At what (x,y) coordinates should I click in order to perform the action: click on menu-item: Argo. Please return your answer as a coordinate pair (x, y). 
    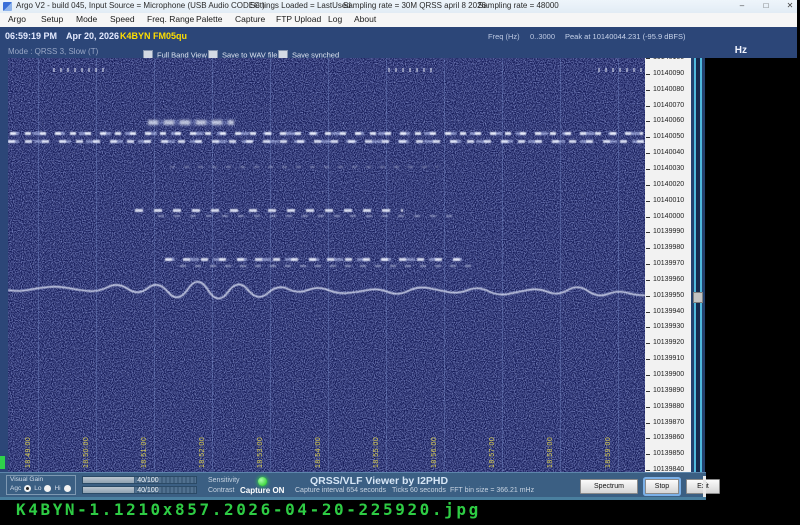
    Looking at the image, I should click on (17, 19).